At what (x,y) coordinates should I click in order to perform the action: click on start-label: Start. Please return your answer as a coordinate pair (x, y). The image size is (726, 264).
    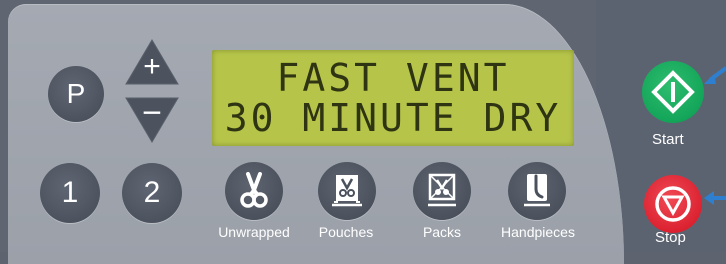
    Looking at the image, I should click on (668, 139).